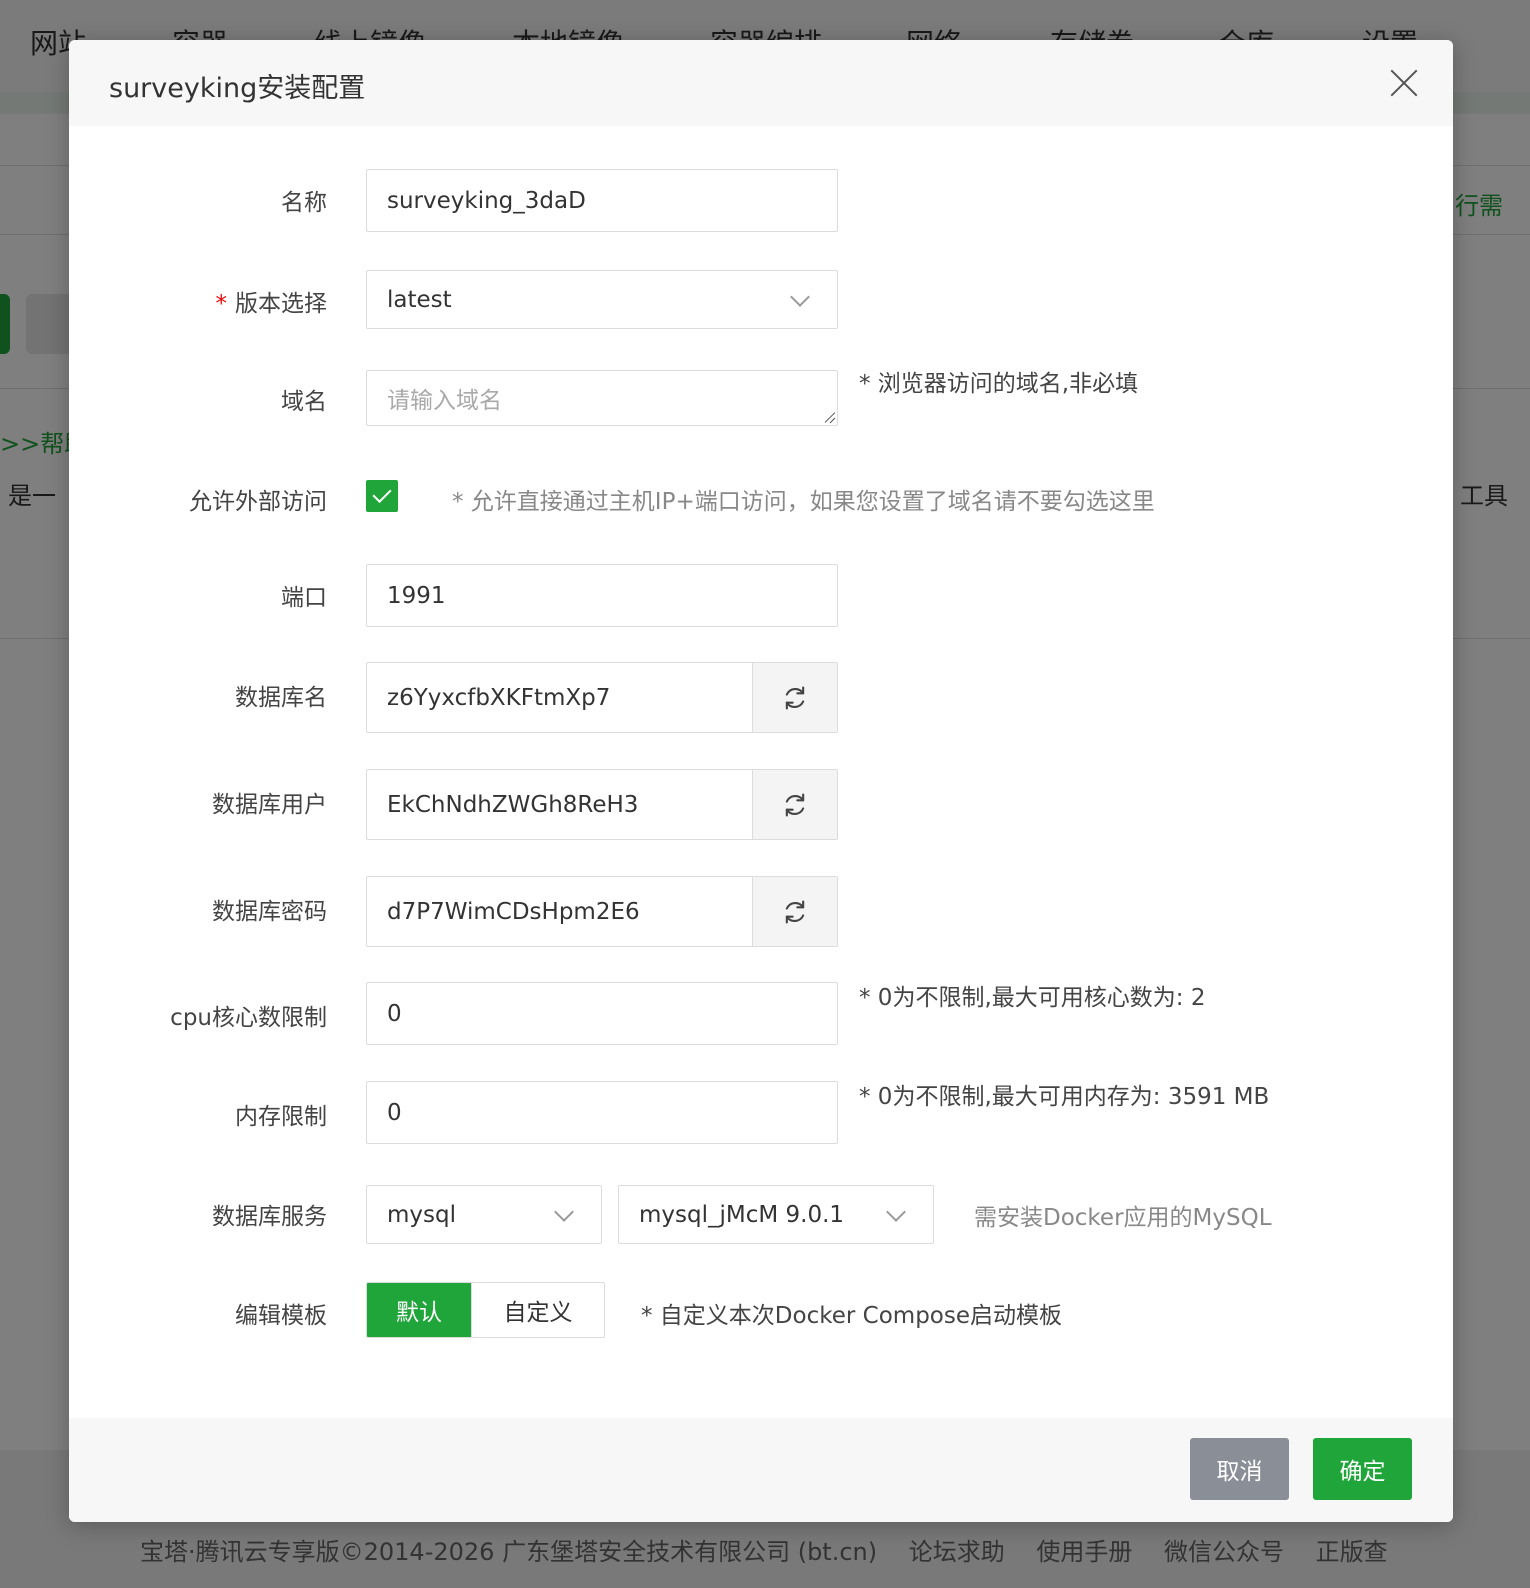  Describe the element at coordinates (258, 502) in the screenshot. I see `external-label: 允许外部访问` at that location.